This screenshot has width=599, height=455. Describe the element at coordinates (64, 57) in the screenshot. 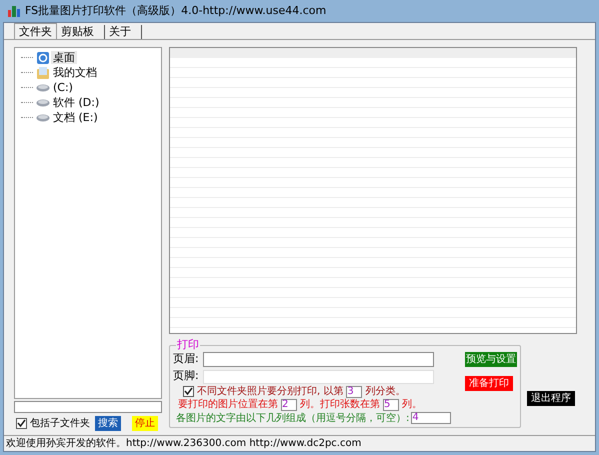

I see `tree-item: 桌面` at that location.